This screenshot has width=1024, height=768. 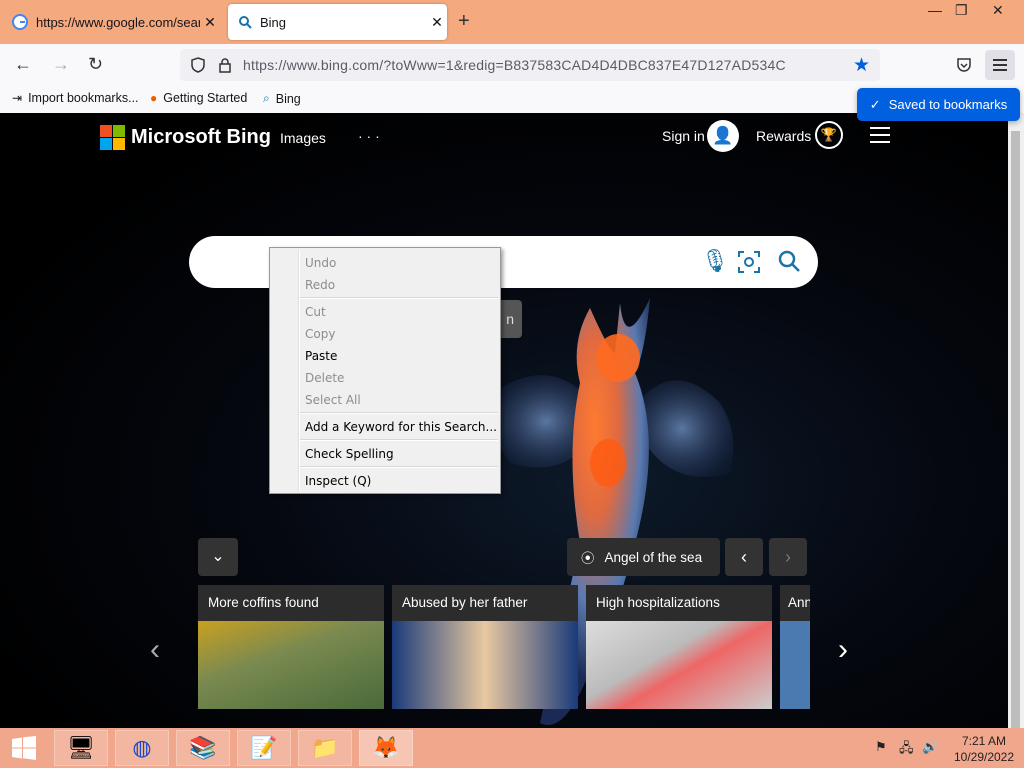 I want to click on bookmark-bing: ⌕ Bing, so click(x=282, y=98).